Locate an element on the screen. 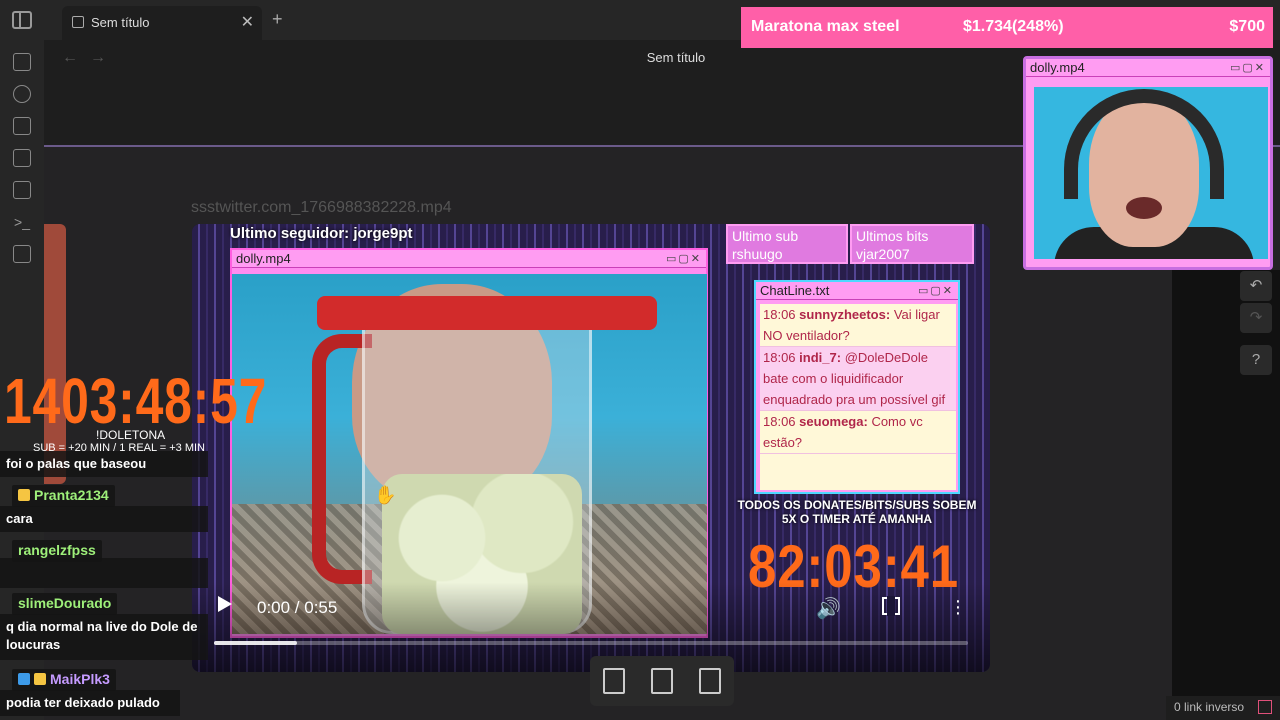 Image resolution: width=1280 pixels, height=720 pixels. volume-icon: 🔊 is located at coordinates (828, 608).